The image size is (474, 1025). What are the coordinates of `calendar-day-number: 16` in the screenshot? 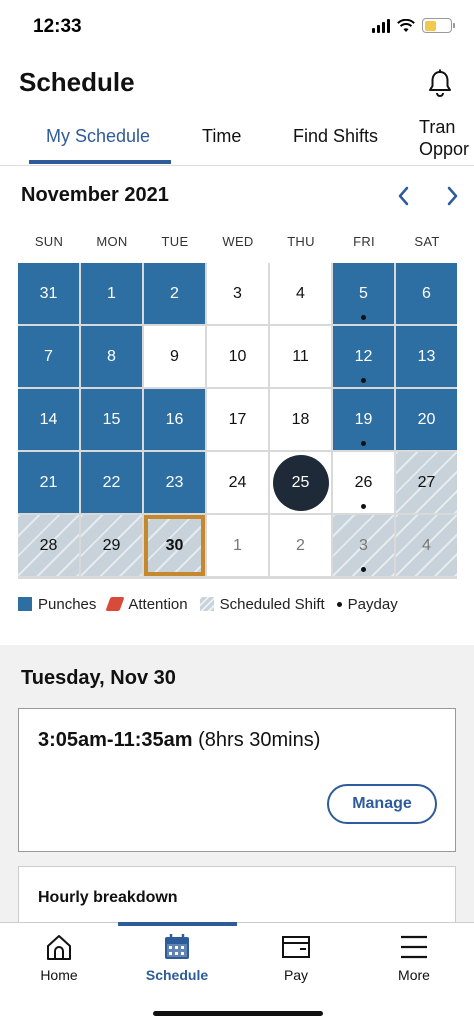 It's located at (174, 419).